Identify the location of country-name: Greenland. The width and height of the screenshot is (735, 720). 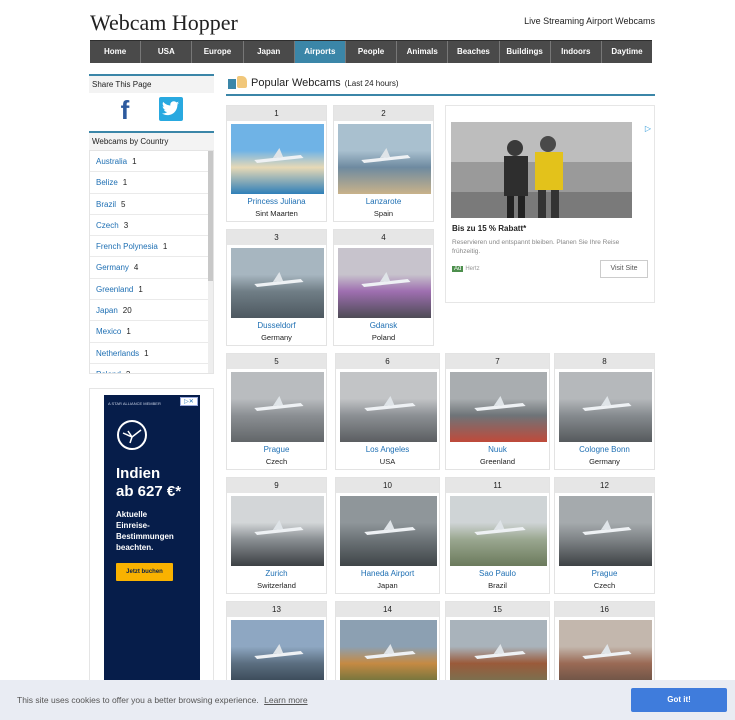
(114, 289).